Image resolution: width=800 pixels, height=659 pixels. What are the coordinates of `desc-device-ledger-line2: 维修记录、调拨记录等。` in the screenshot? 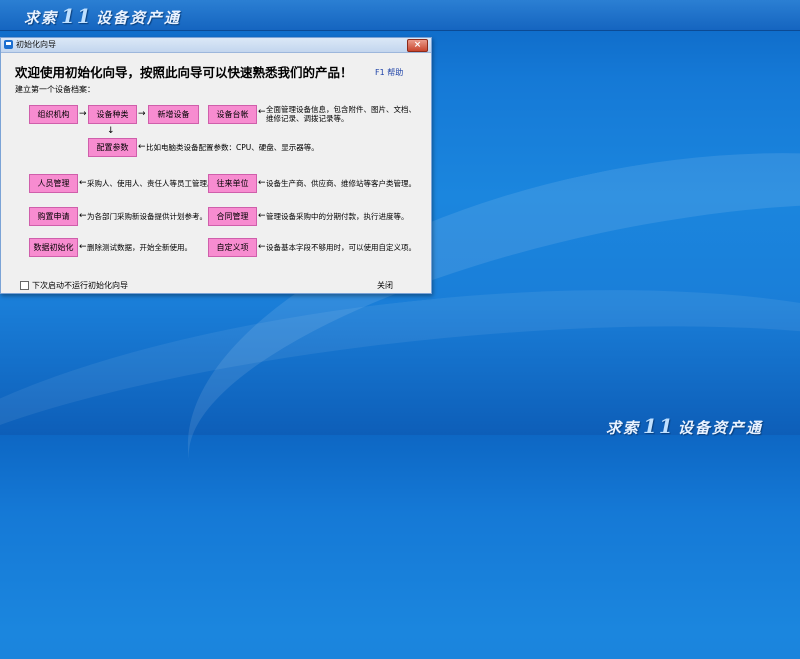 It's located at (307, 118).